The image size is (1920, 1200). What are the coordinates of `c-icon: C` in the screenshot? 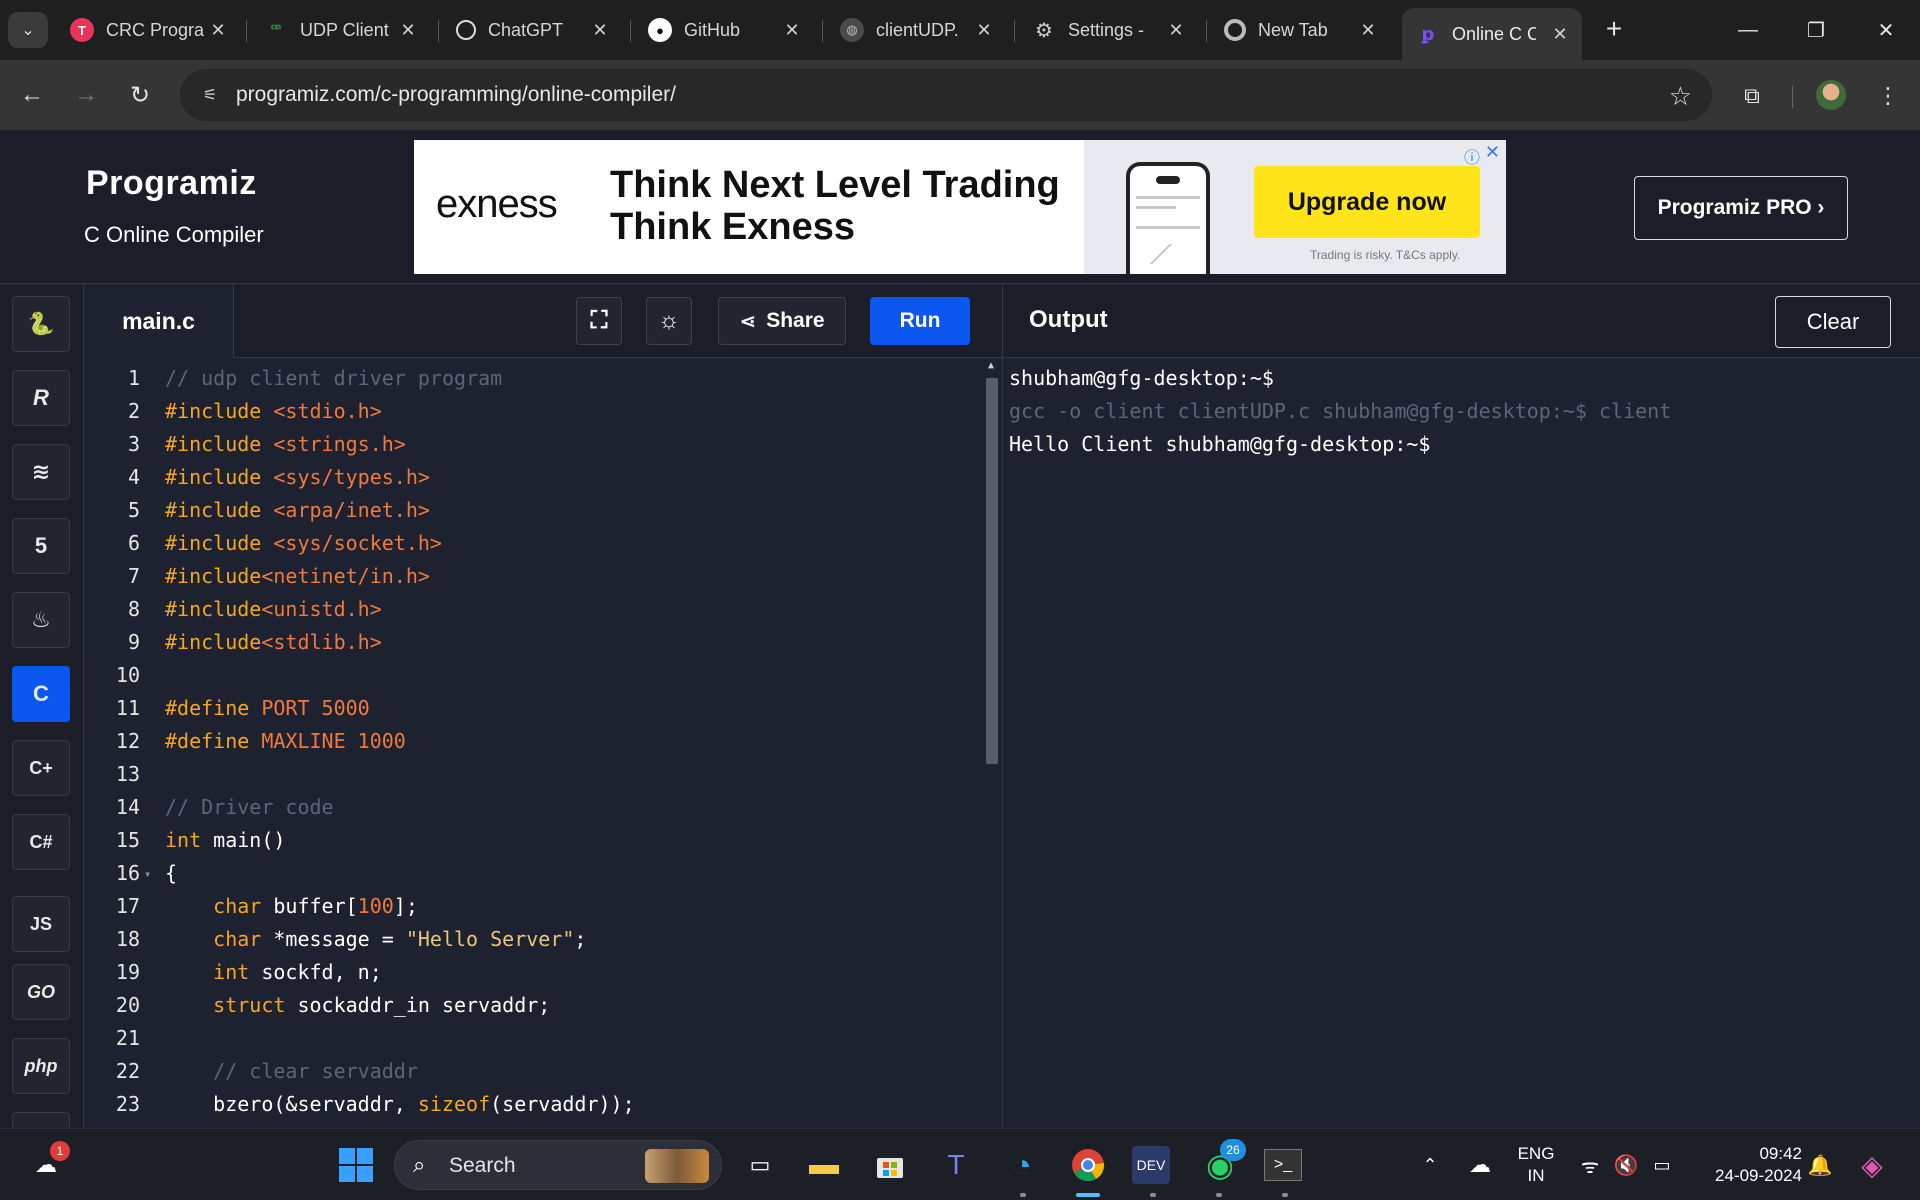 It's located at (41, 694).